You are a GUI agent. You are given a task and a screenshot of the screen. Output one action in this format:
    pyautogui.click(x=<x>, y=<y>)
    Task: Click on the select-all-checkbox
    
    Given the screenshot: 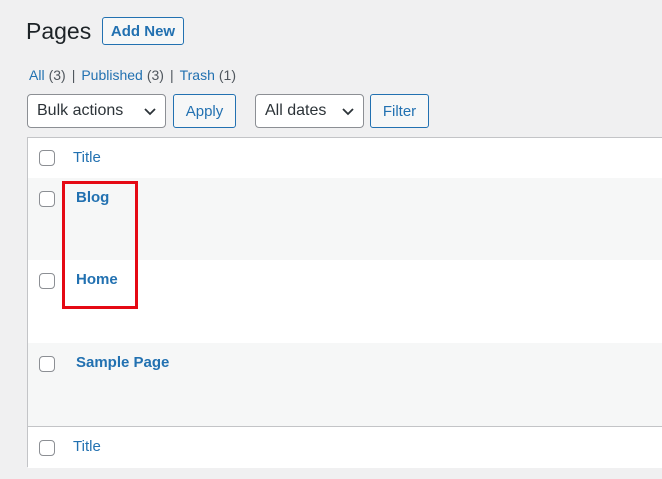 What is the action you would take?
    pyautogui.click(x=47, y=158)
    